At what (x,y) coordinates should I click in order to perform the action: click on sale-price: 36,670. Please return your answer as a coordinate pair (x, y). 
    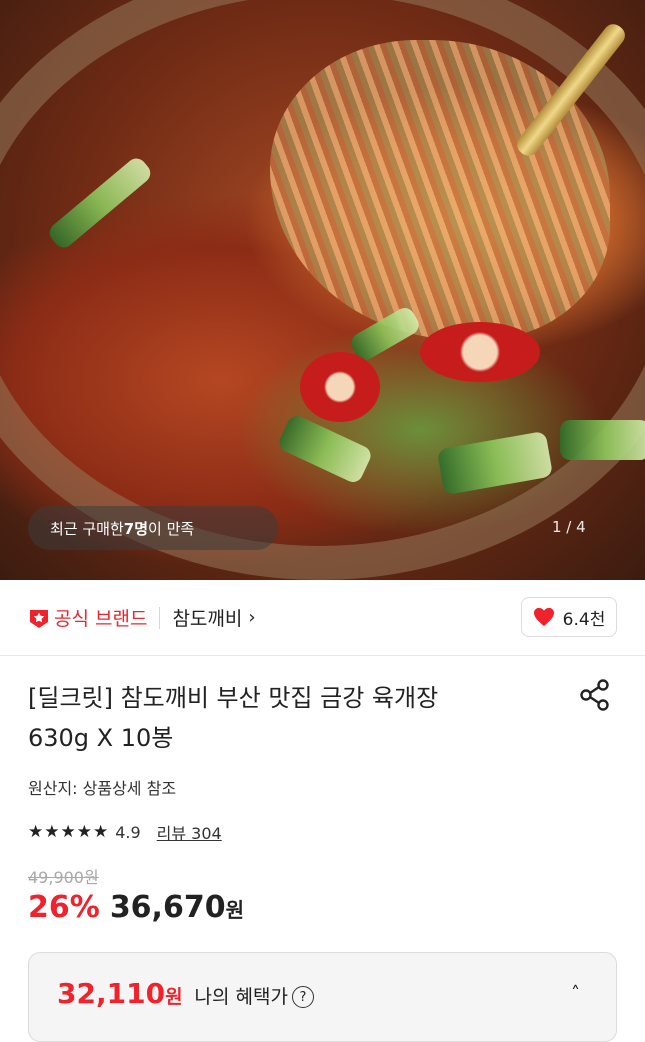
    Looking at the image, I should click on (167, 907).